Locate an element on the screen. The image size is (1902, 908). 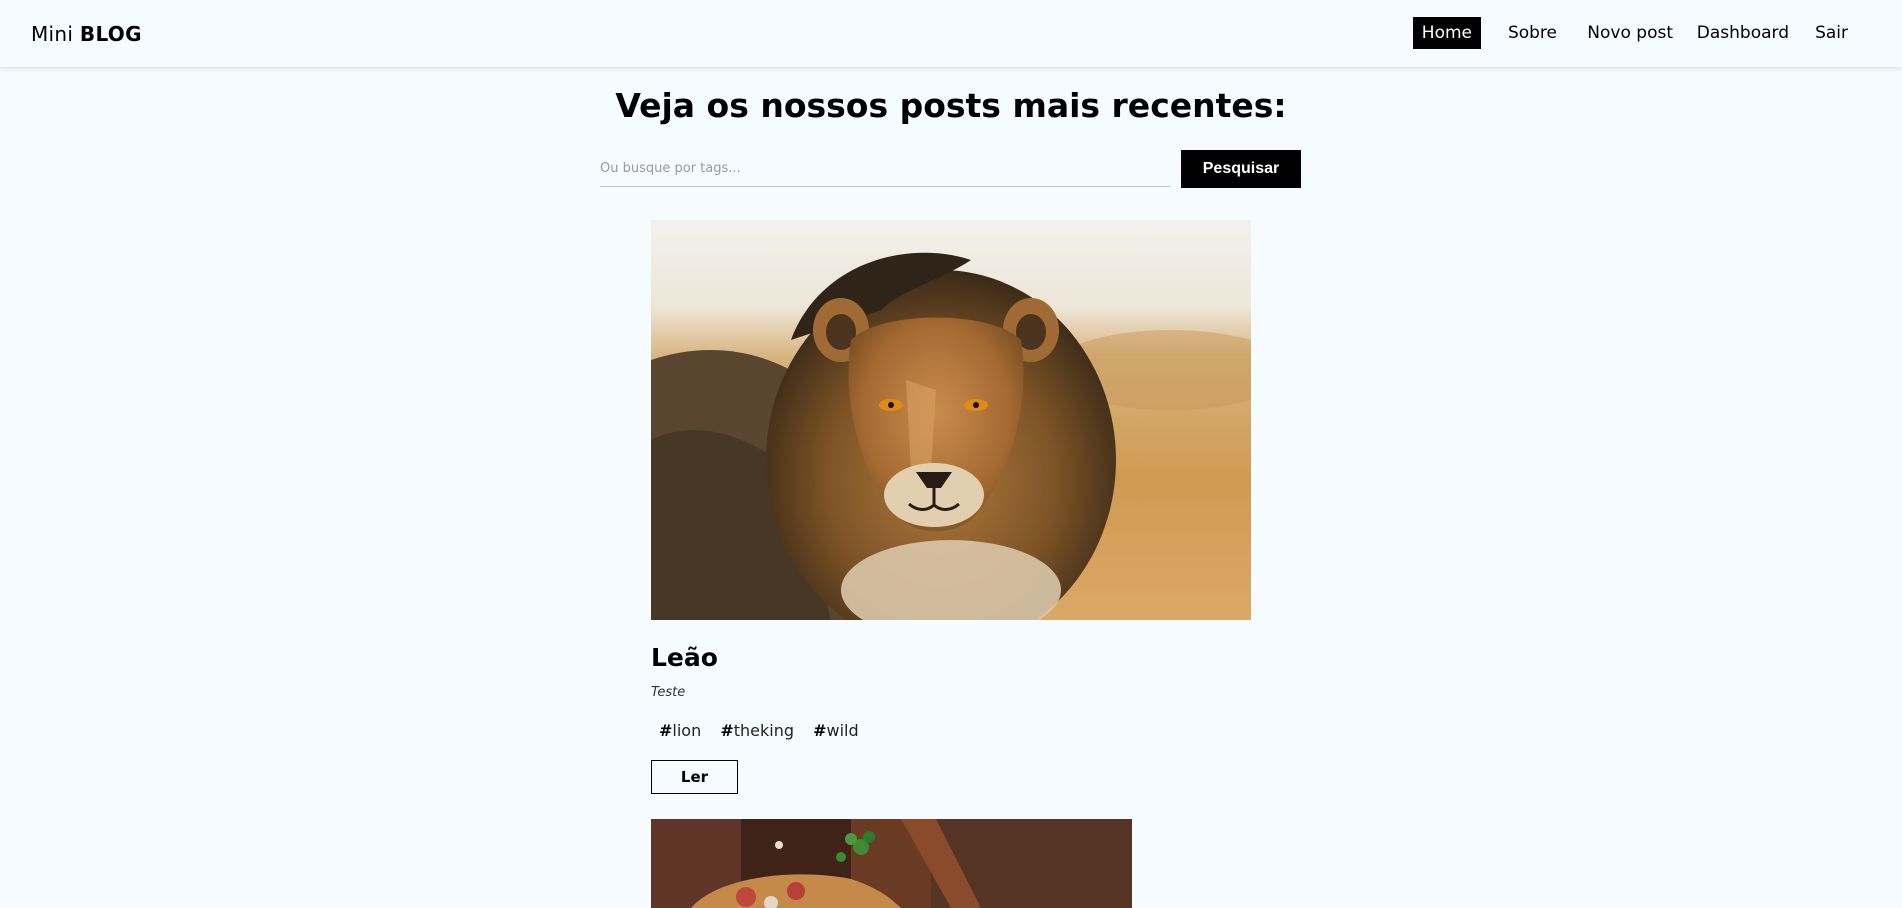
post-author: Teste is located at coordinates (668, 692).